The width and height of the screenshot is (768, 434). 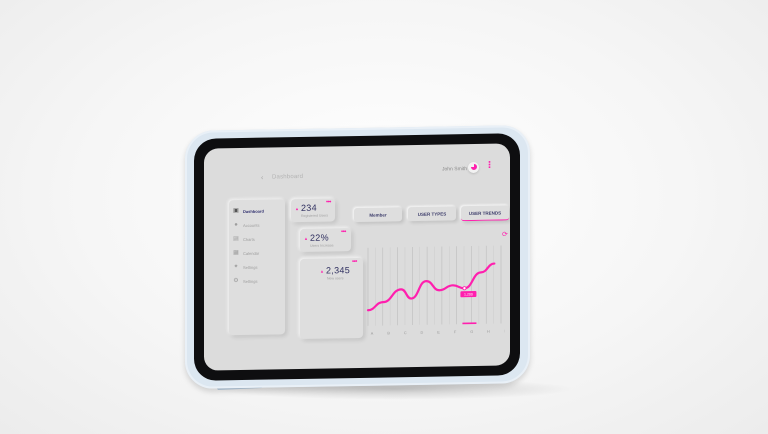 I want to click on stat-label: Registered Users, so click(x=315, y=215).